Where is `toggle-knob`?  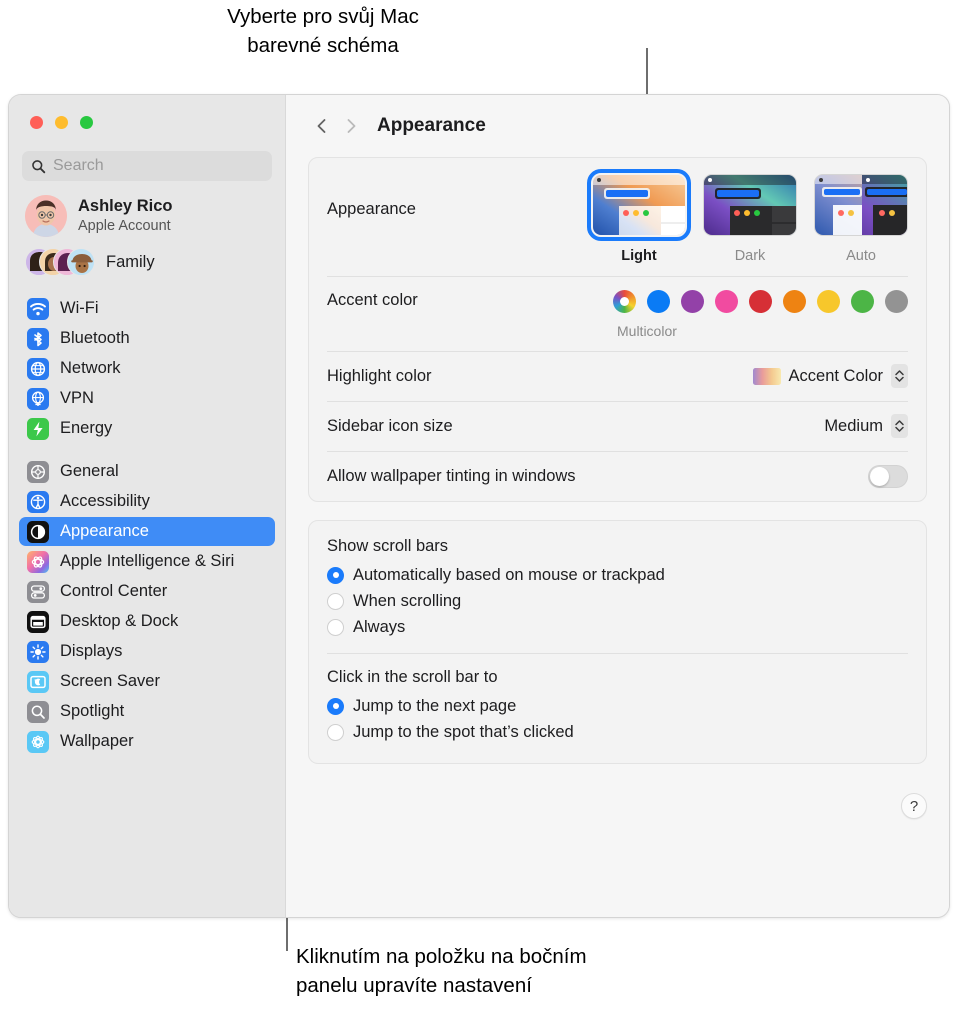 toggle-knob is located at coordinates (879, 476).